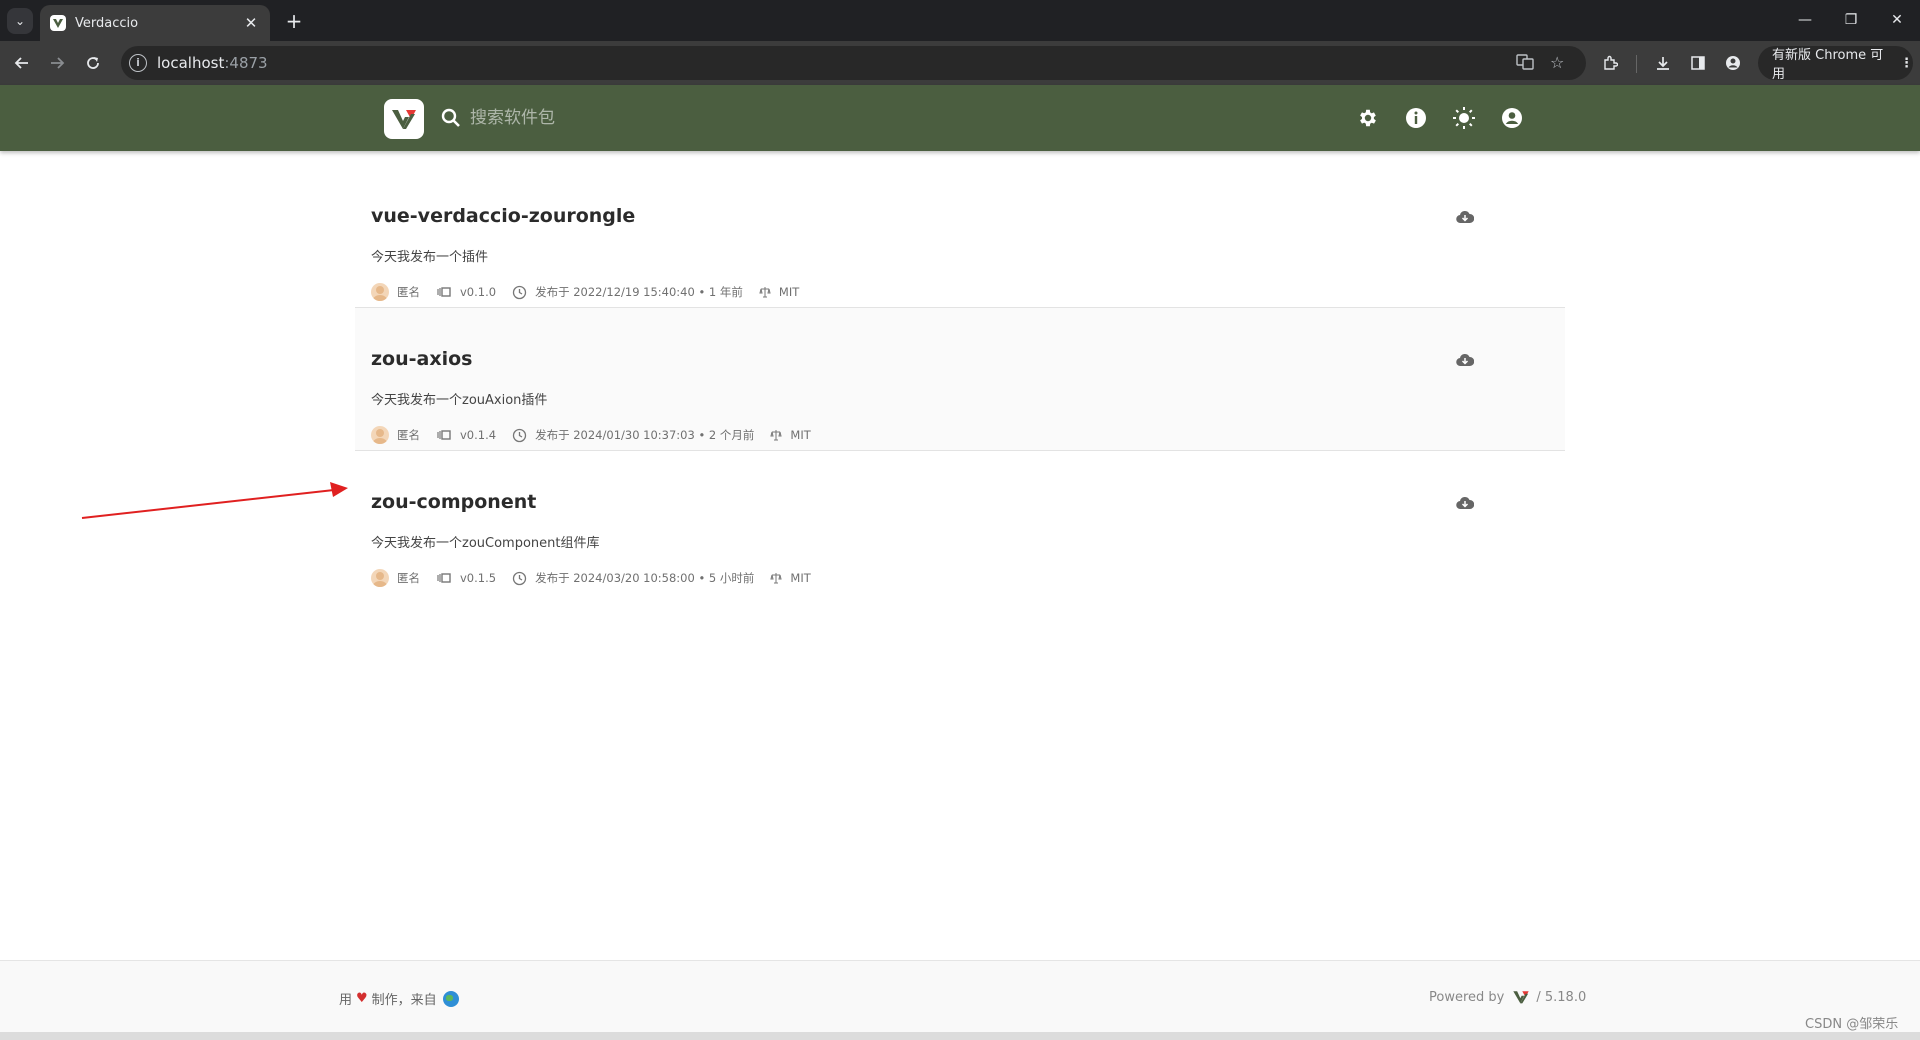 The image size is (1920, 1040). Describe the element at coordinates (1636, 64) in the screenshot. I see `toolbar-divider` at that location.